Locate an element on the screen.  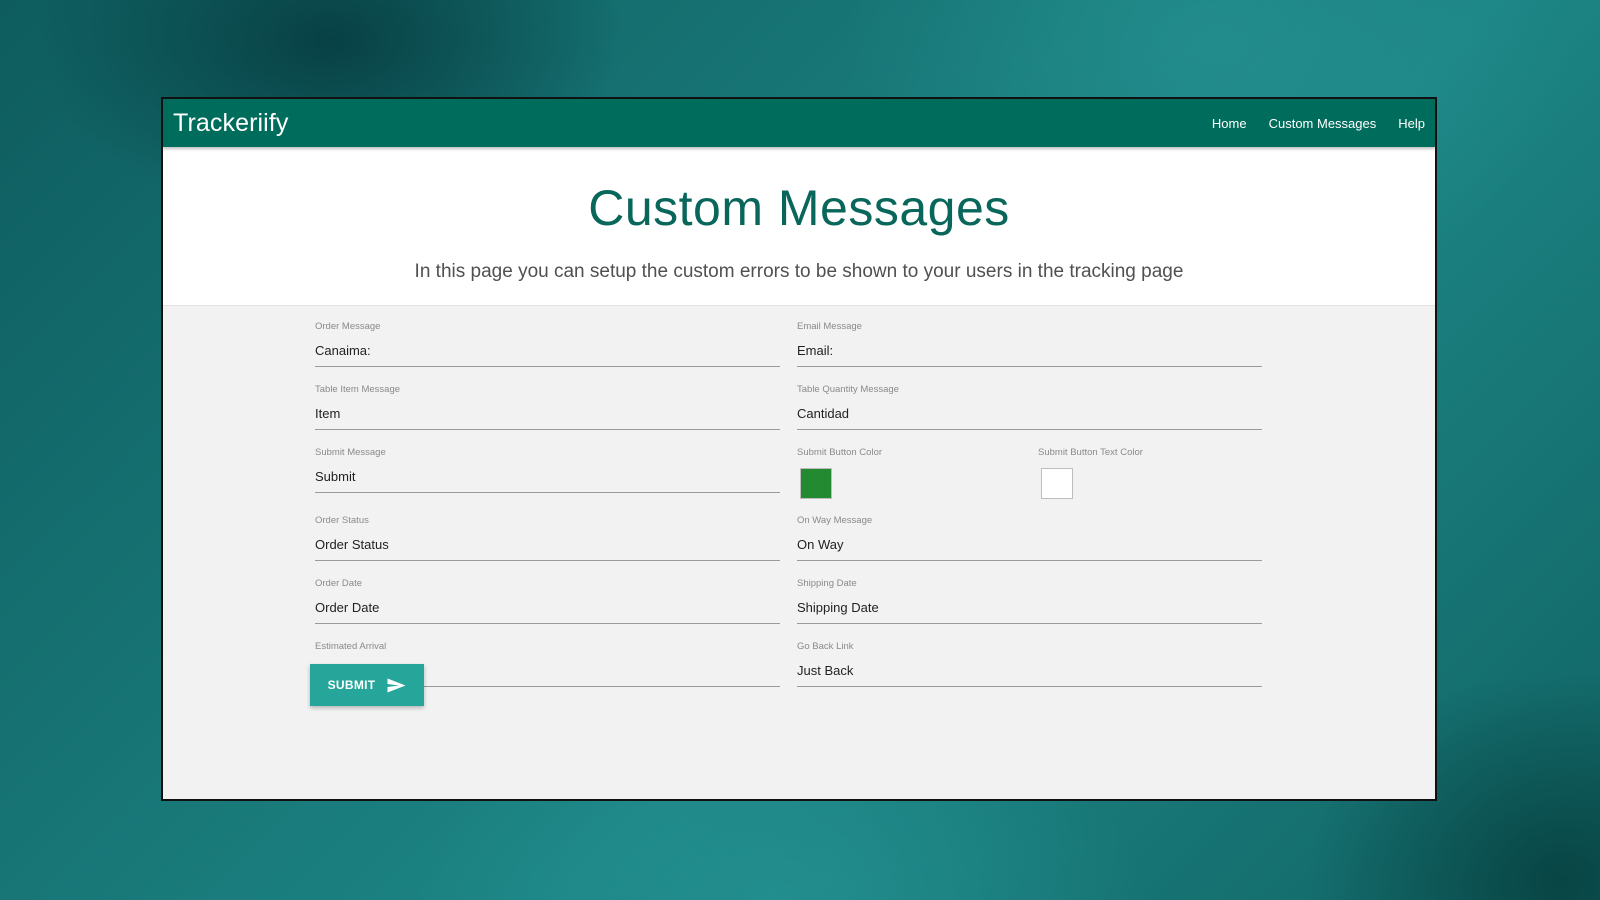
nav-custom-messages-link: Custom Messages is located at coordinates (1323, 123).